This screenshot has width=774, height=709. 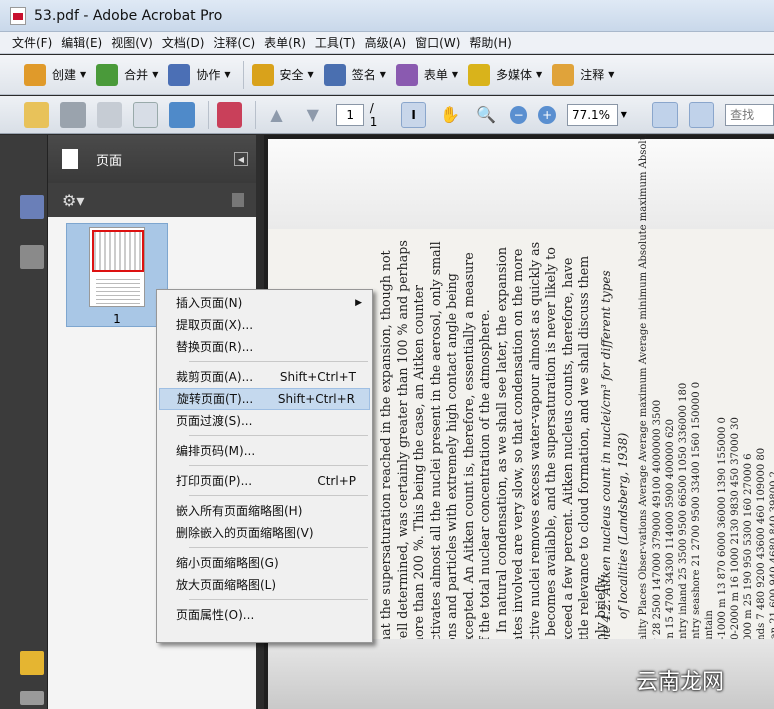 What do you see at coordinates (264, 481) in the screenshot?
I see `context-menu-item: 打印页面(P)... Ctrl+P` at bounding box center [264, 481].